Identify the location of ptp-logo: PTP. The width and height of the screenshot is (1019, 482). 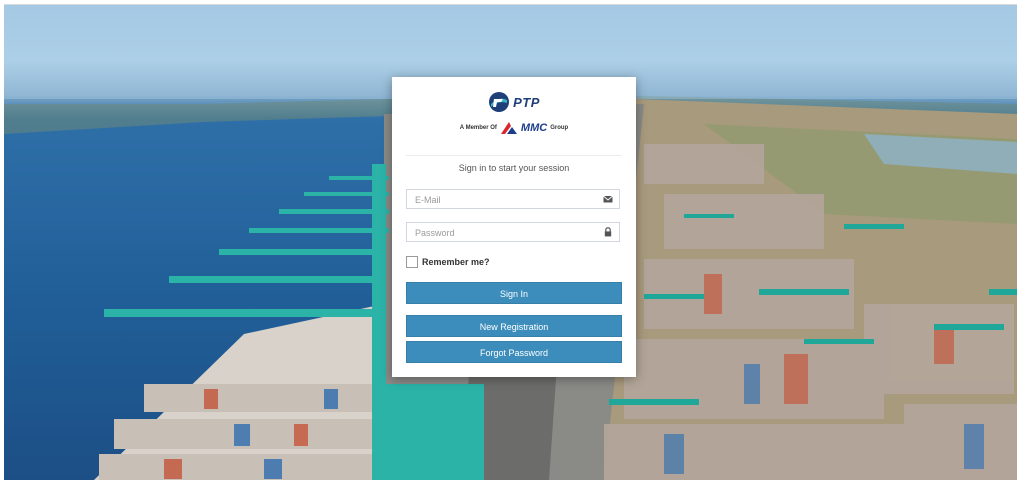
(514, 102).